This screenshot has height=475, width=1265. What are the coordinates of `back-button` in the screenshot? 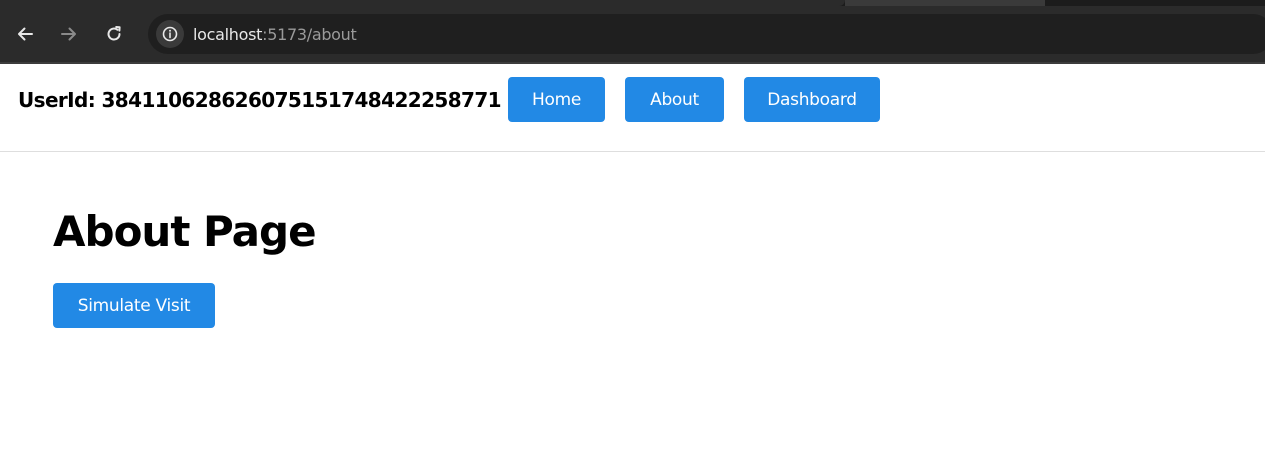 It's located at (25, 34).